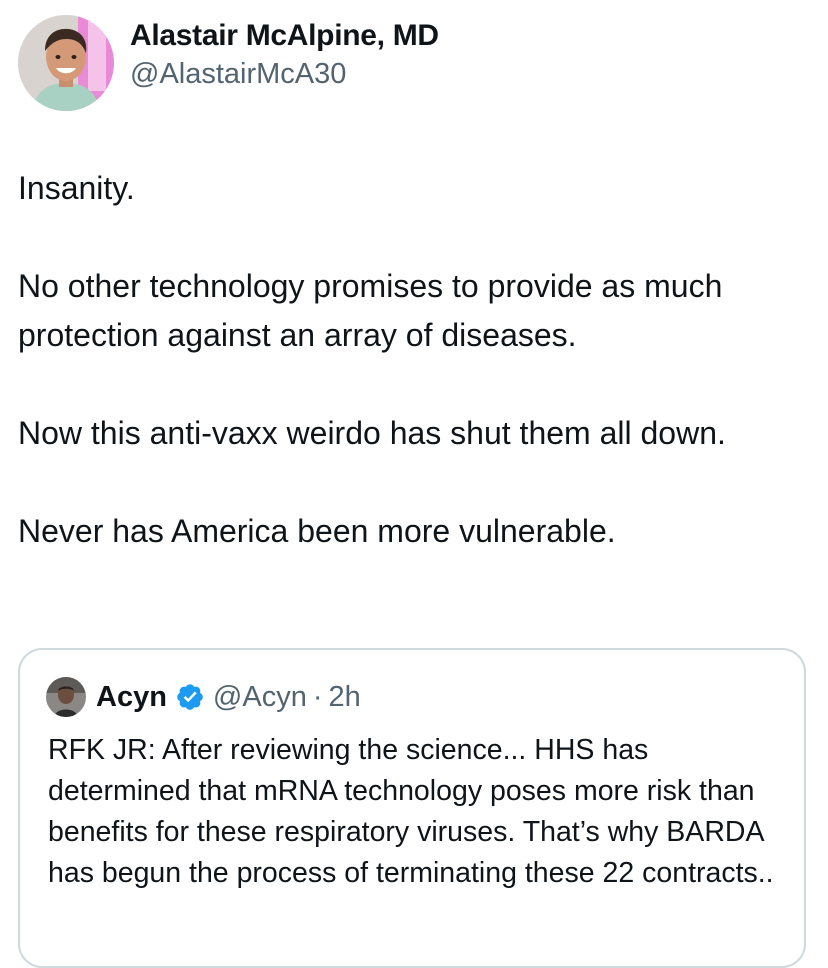 The width and height of the screenshot is (828, 968). I want to click on quoted-author-avatar, so click(66, 697).